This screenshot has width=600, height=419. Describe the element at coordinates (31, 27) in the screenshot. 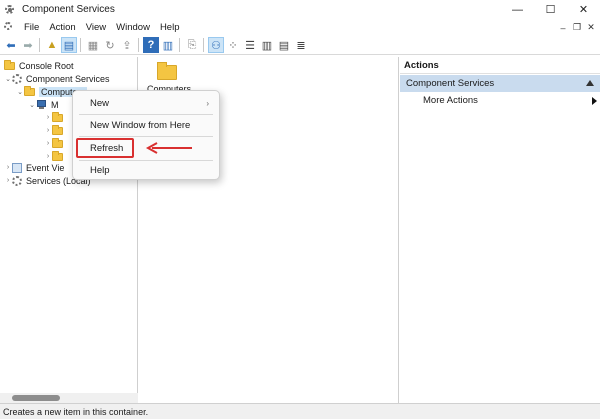

I see `menu-file: File` at that location.